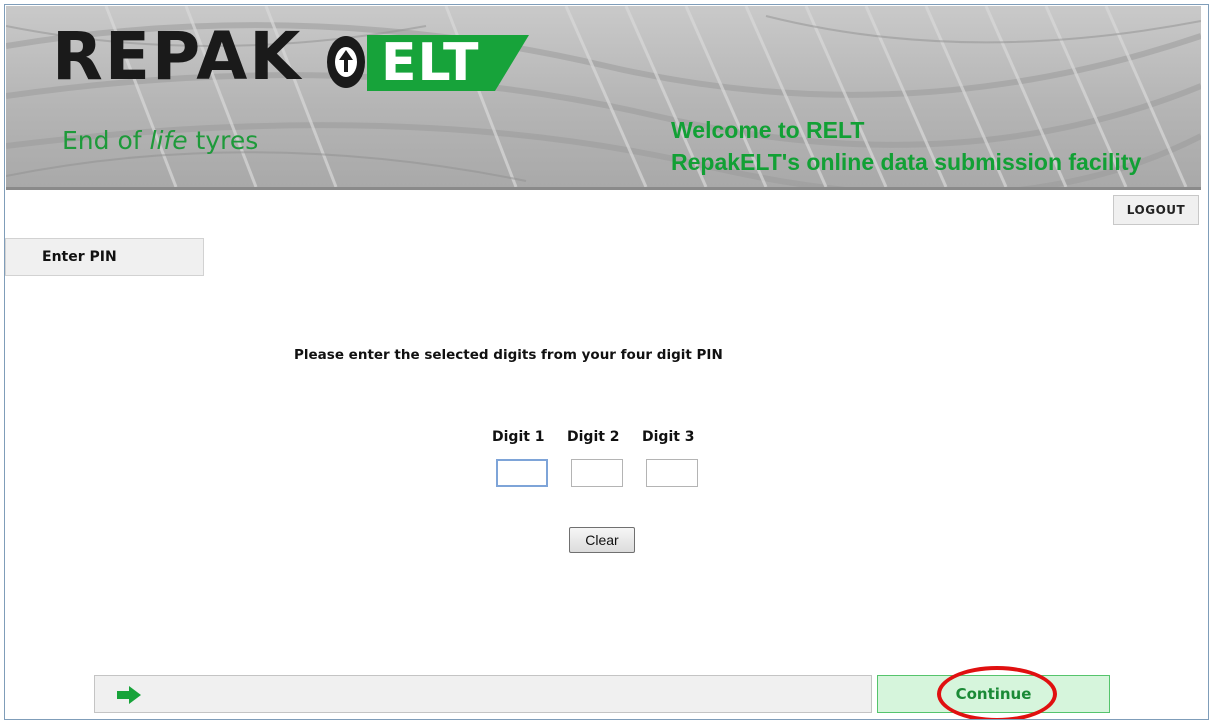 The width and height of the screenshot is (1213, 724). I want to click on logo-elt-badge: ELT, so click(448, 63).